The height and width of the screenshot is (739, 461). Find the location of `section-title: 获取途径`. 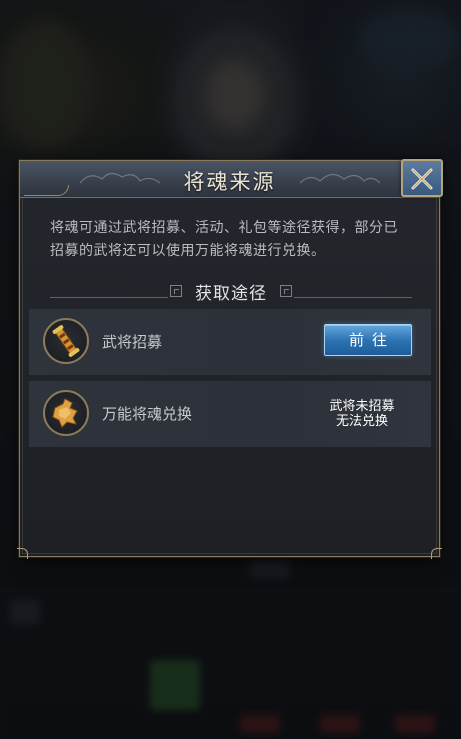

section-title: 获取途径 is located at coordinates (231, 294).